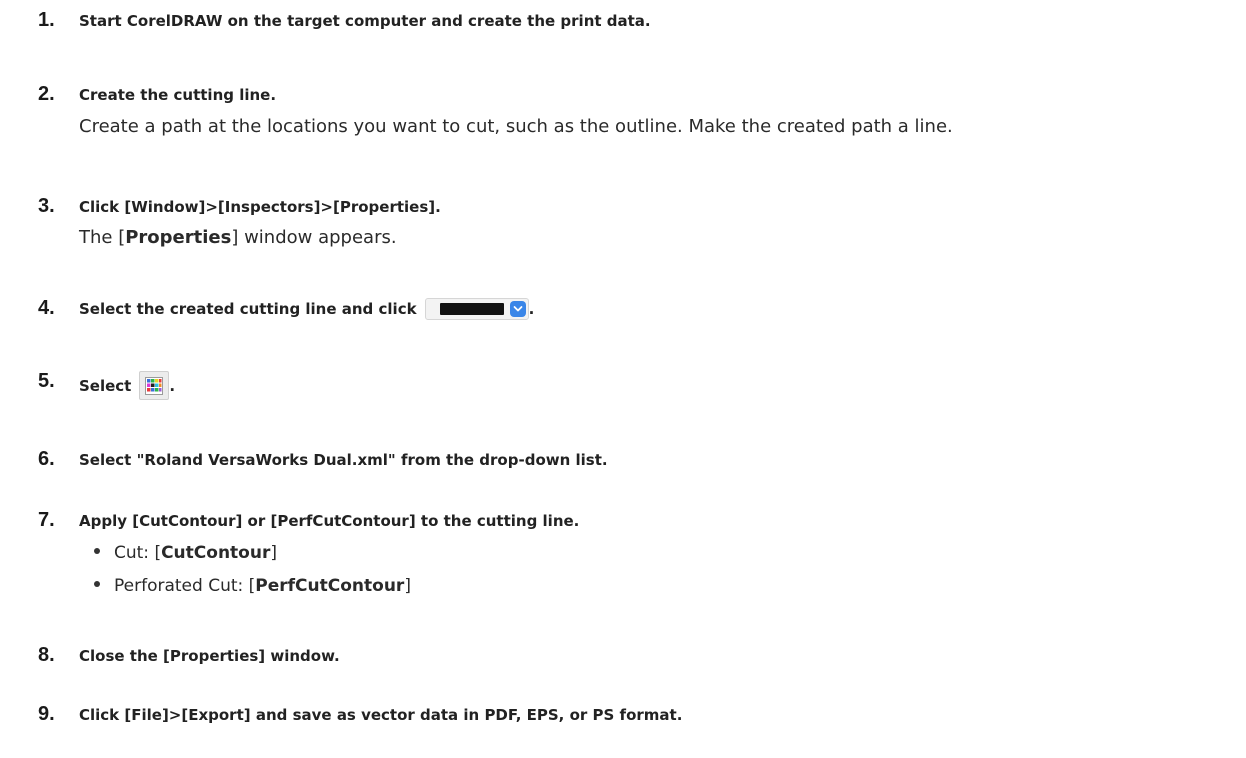 This screenshot has height=758, width=1246. I want to click on step-heading: Close the [Properties] window., so click(209, 656).